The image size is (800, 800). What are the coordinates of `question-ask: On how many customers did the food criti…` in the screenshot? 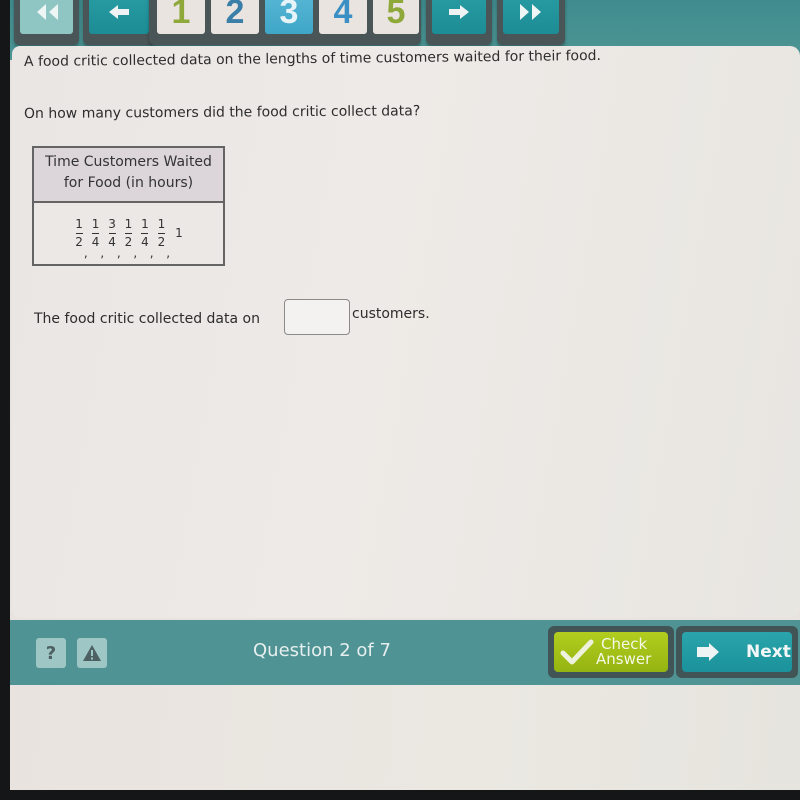 It's located at (222, 112).